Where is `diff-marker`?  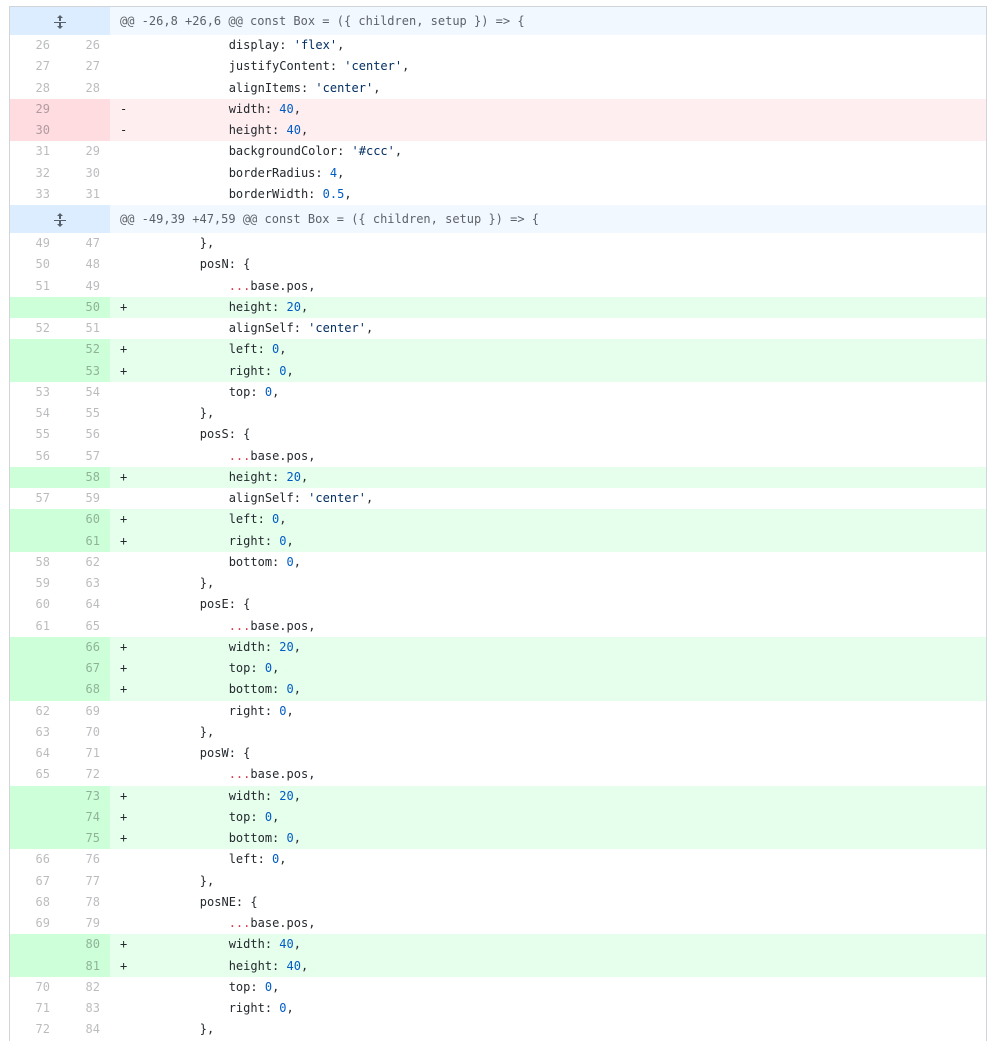
diff-marker is located at coordinates (131, 1029).